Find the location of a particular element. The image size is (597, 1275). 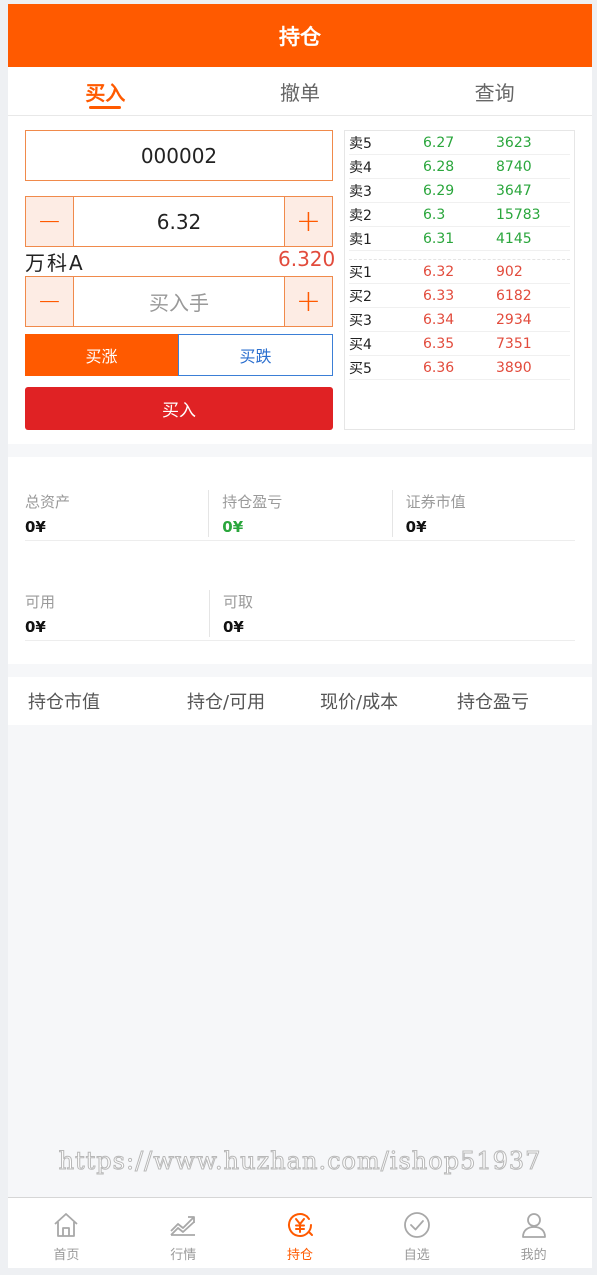

order-book-row: 买5 6.36 3890 is located at coordinates (459, 368).